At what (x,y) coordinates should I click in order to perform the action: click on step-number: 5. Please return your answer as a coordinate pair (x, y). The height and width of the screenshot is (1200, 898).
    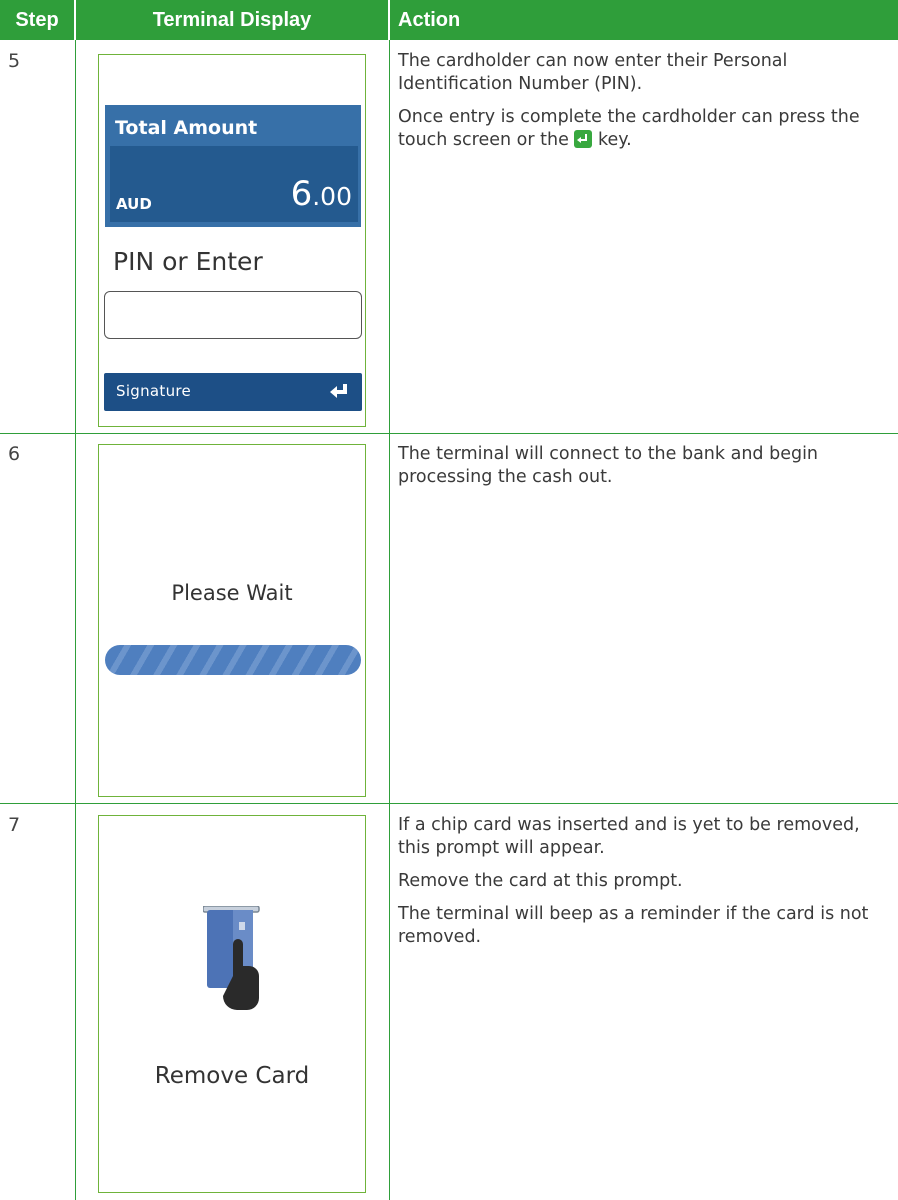
    Looking at the image, I should click on (14, 61).